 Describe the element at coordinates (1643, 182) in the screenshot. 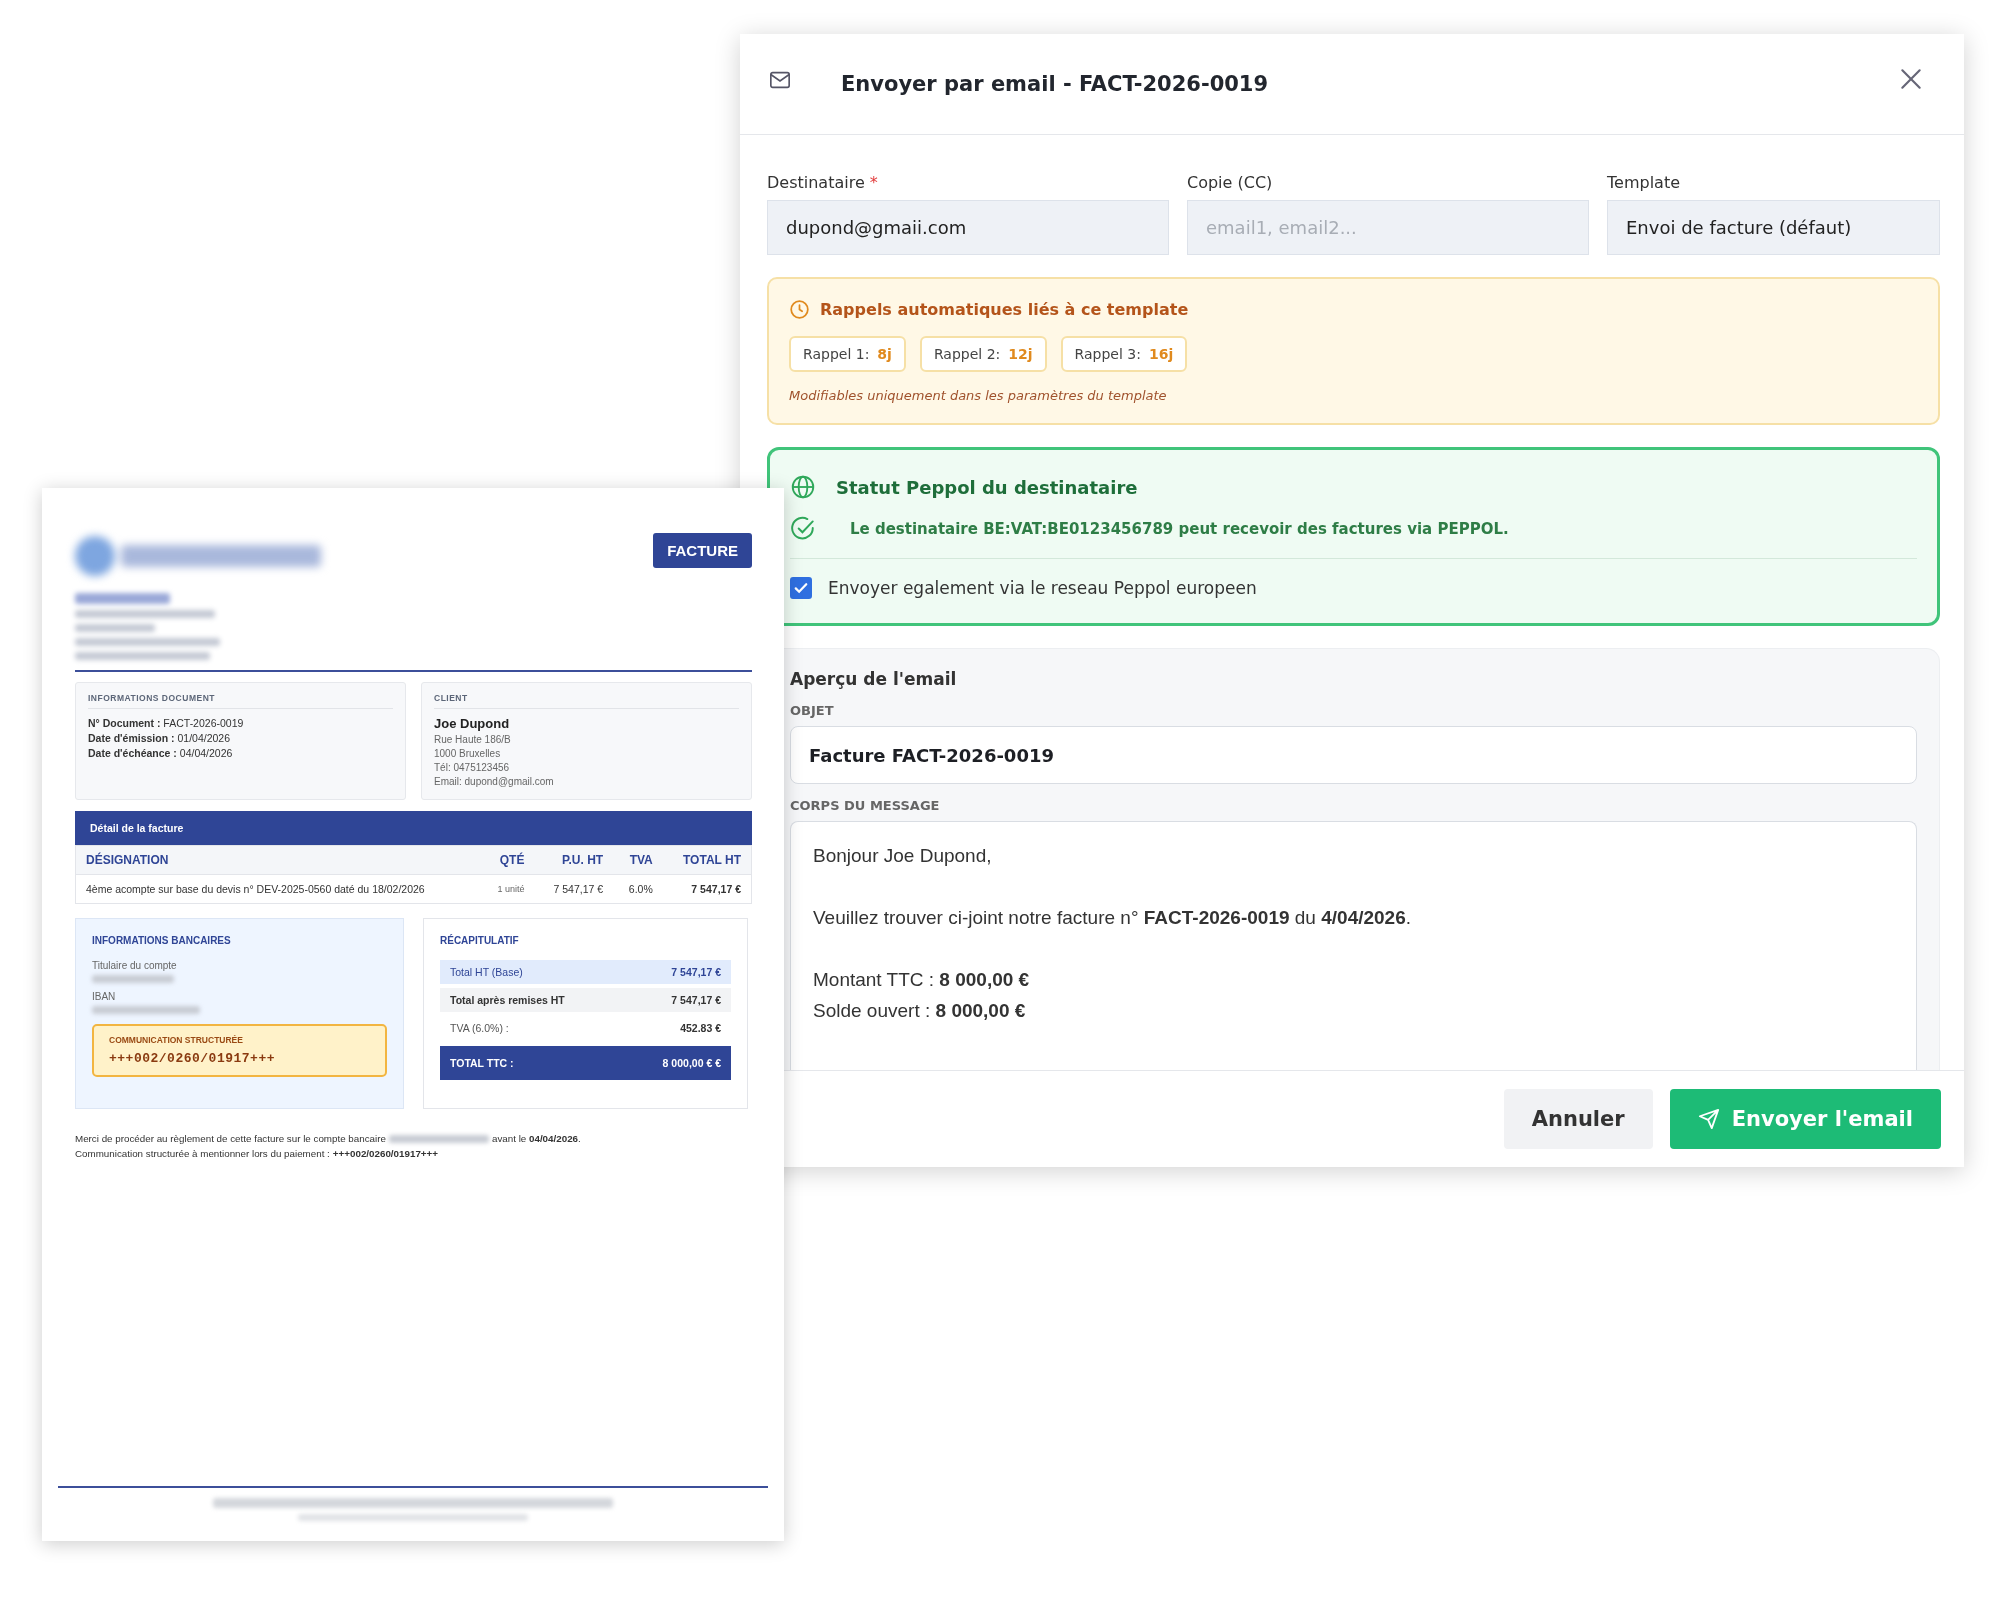

I see `field-label: Template` at that location.